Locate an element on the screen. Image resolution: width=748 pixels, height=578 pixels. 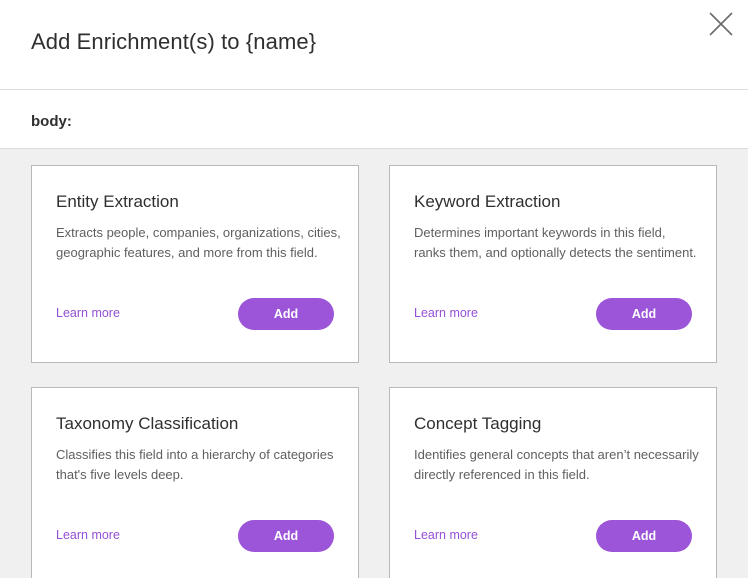
field-label: body: is located at coordinates (51, 121).